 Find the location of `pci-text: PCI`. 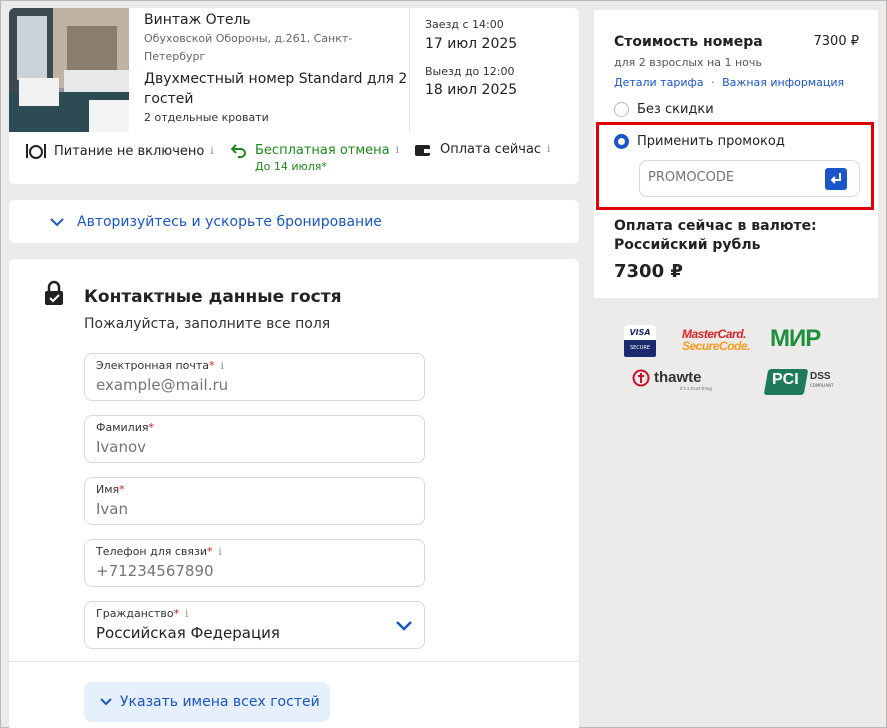

pci-text: PCI is located at coordinates (785, 379).